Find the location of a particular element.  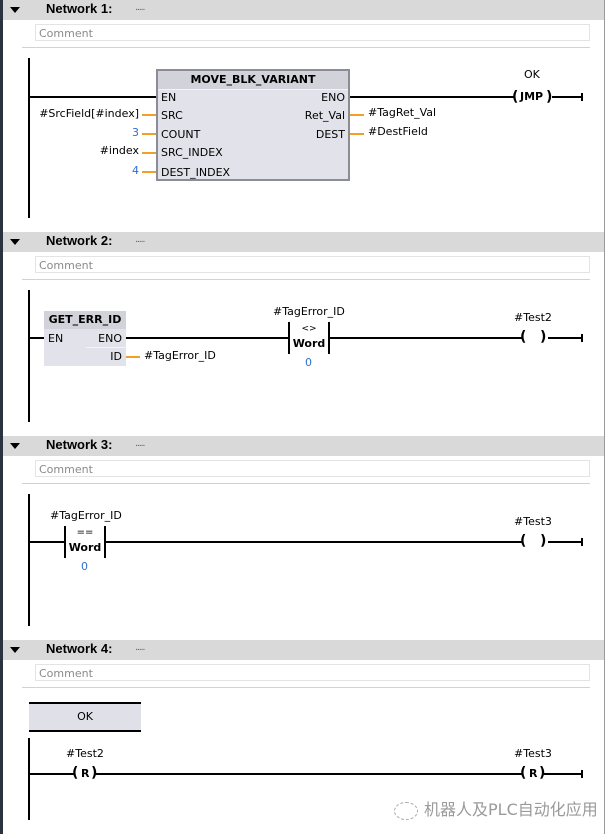

coil-operand: #Test3 is located at coordinates (533, 521).